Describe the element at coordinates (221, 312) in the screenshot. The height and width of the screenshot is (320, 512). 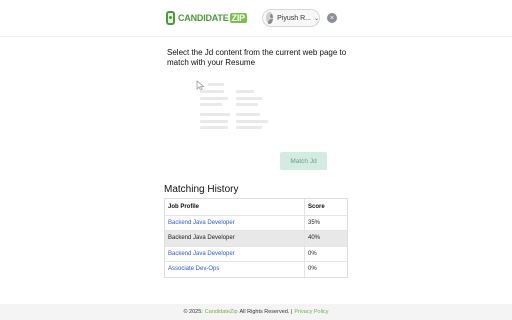
I see `footer-brand-link: CandidateZip` at that location.